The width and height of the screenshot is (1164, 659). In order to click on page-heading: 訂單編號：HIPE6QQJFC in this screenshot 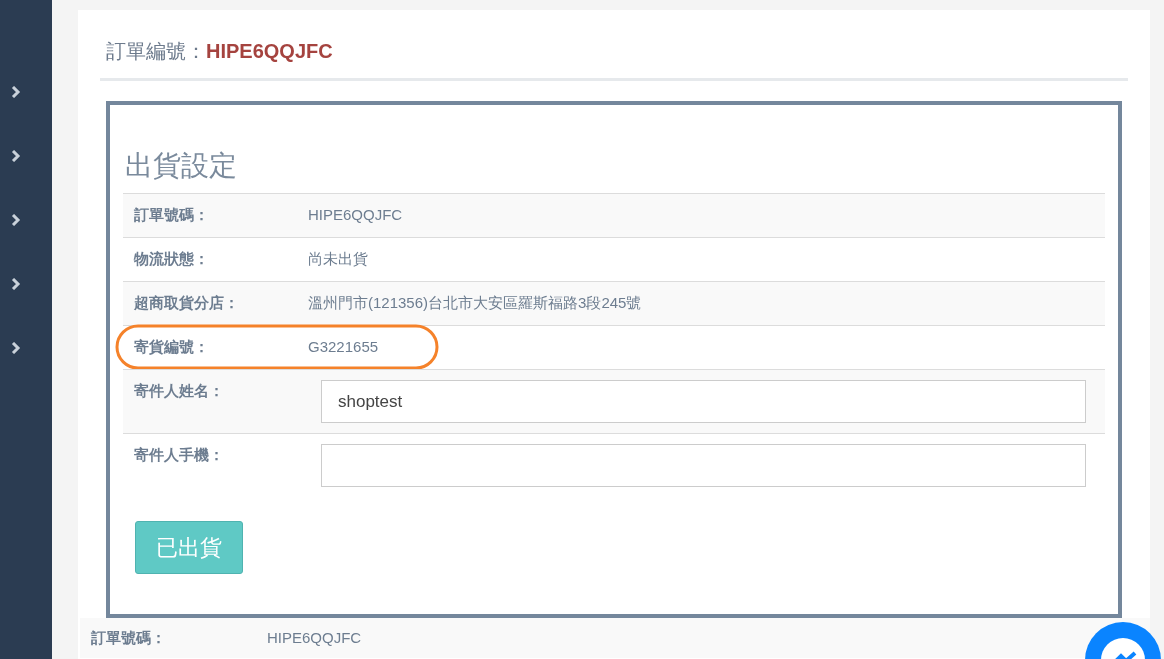, I will do `click(614, 45)`.